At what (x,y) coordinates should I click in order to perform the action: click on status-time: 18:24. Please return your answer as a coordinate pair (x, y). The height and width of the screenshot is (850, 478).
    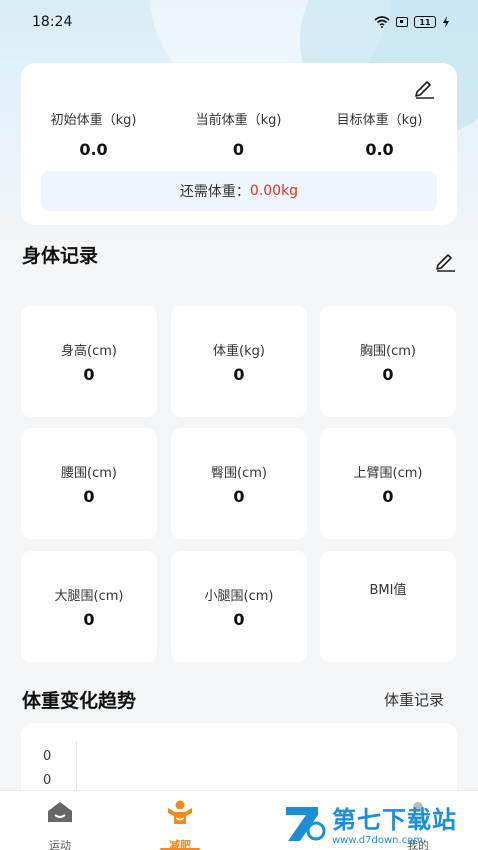
    Looking at the image, I should click on (52, 22).